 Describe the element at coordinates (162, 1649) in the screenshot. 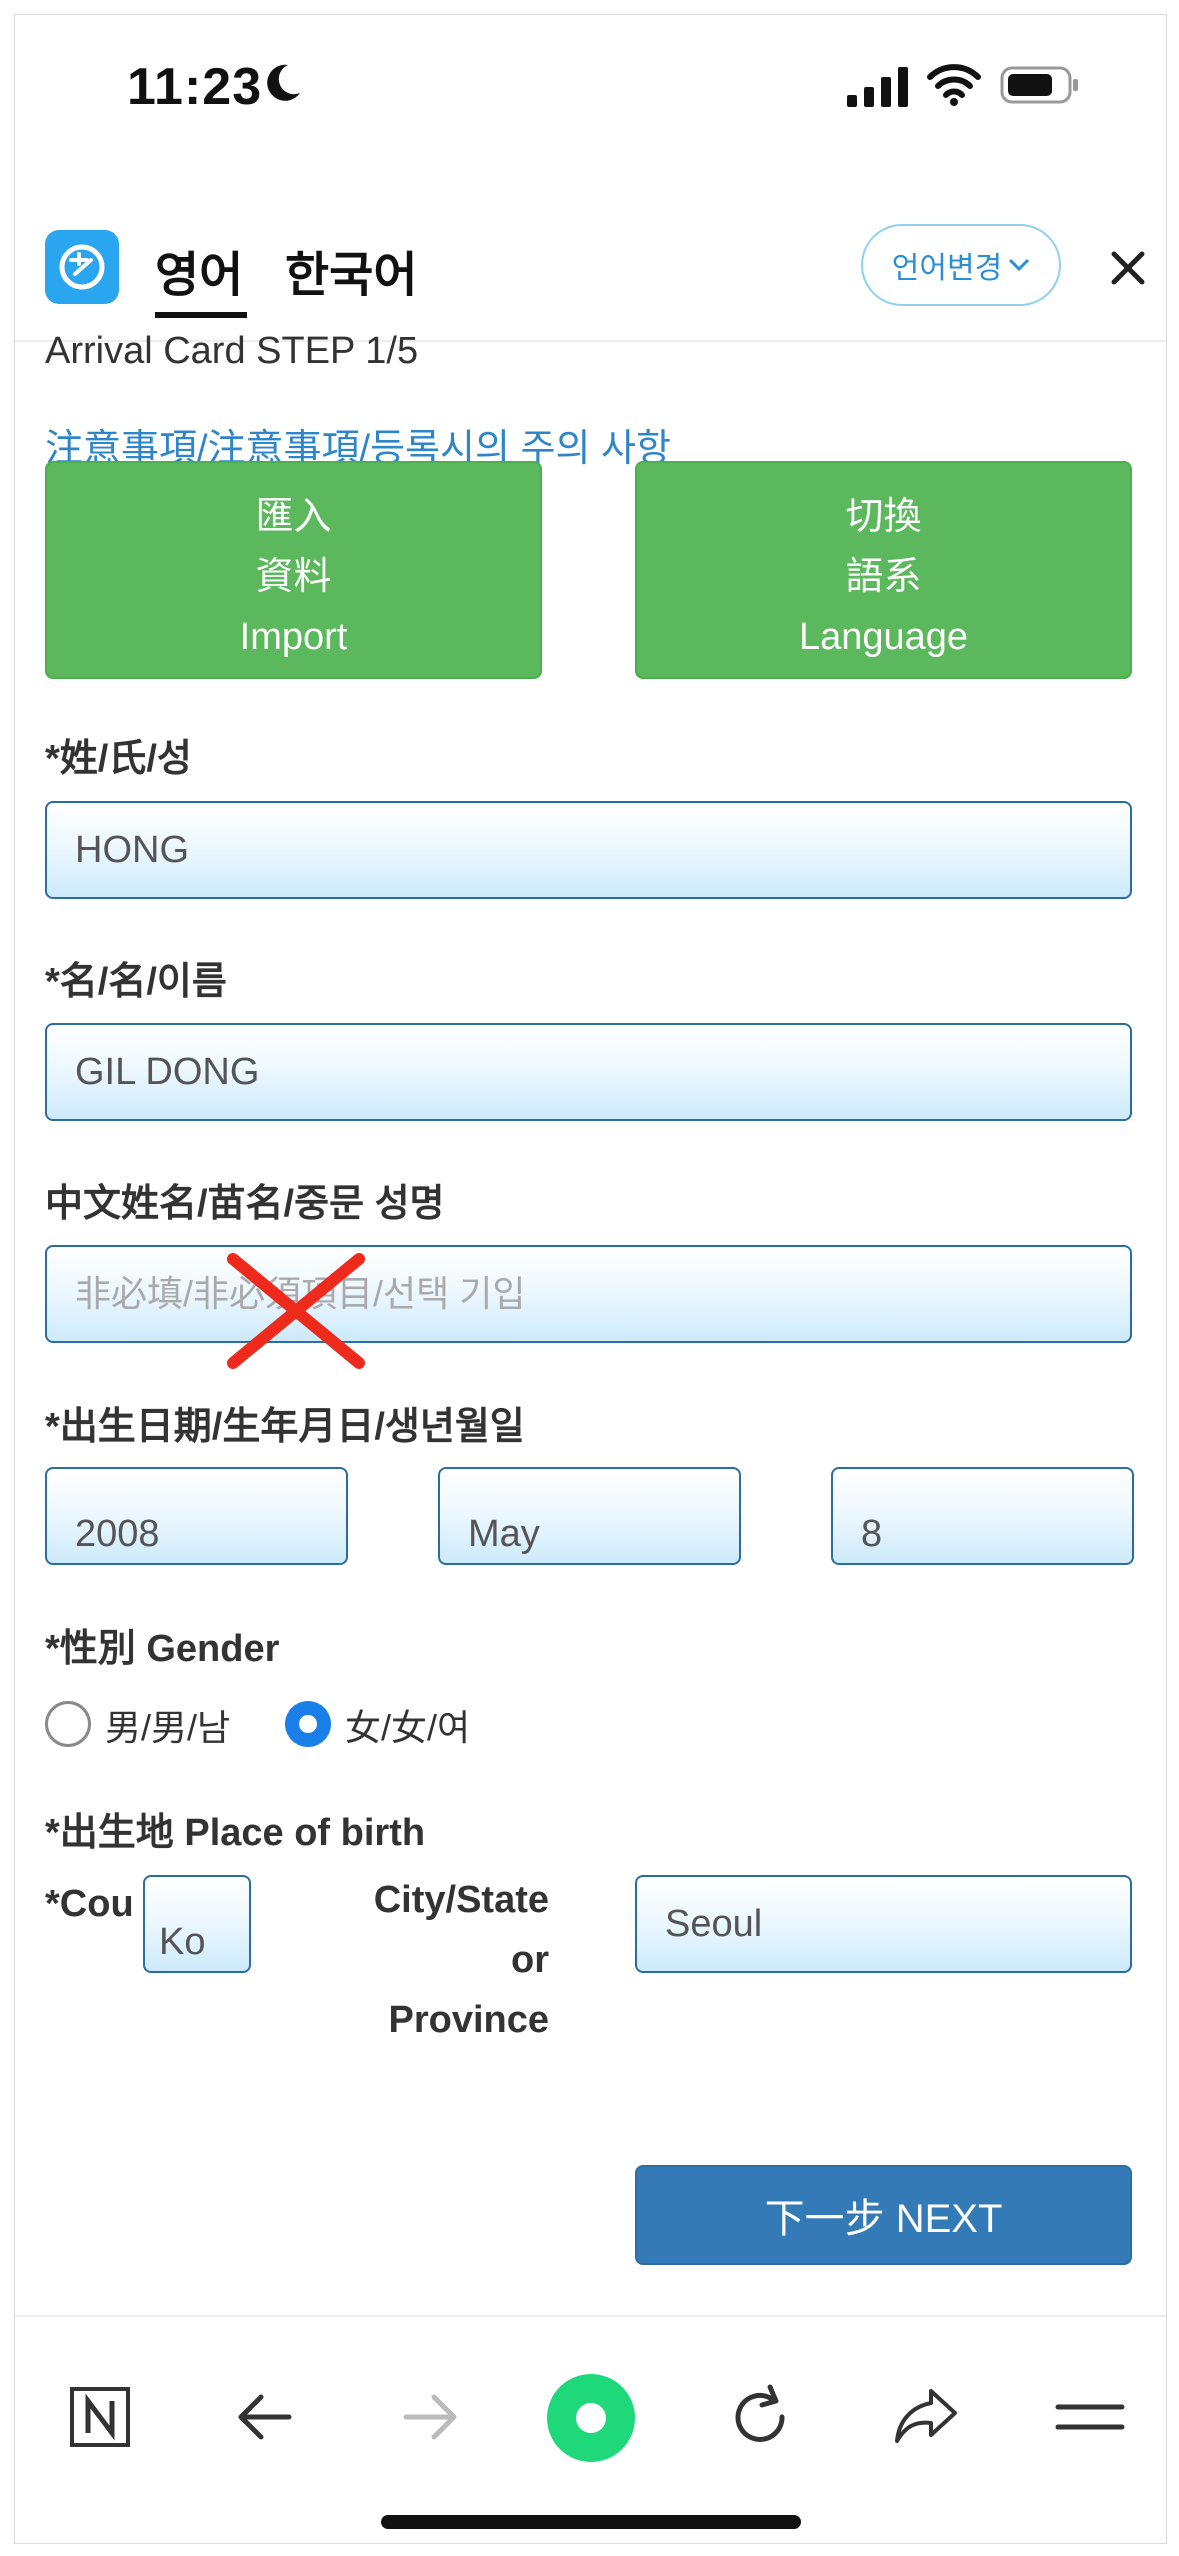

I see `gender-label: *性別 Gender` at that location.